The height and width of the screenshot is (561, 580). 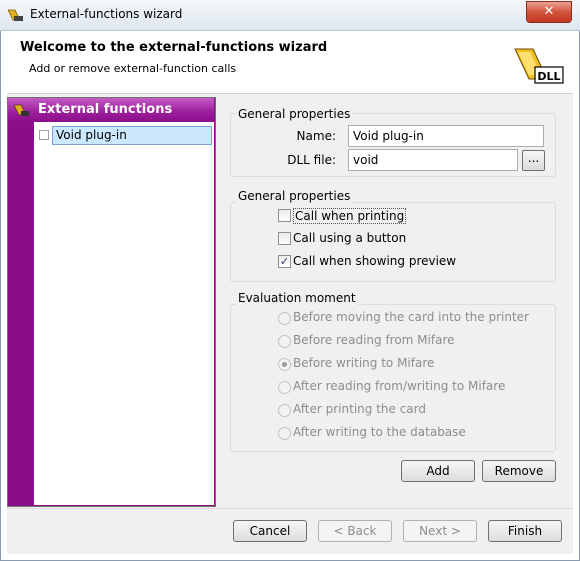 What do you see at coordinates (350, 216) in the screenshot?
I see `call-when-printing-label: Call when printing` at bounding box center [350, 216].